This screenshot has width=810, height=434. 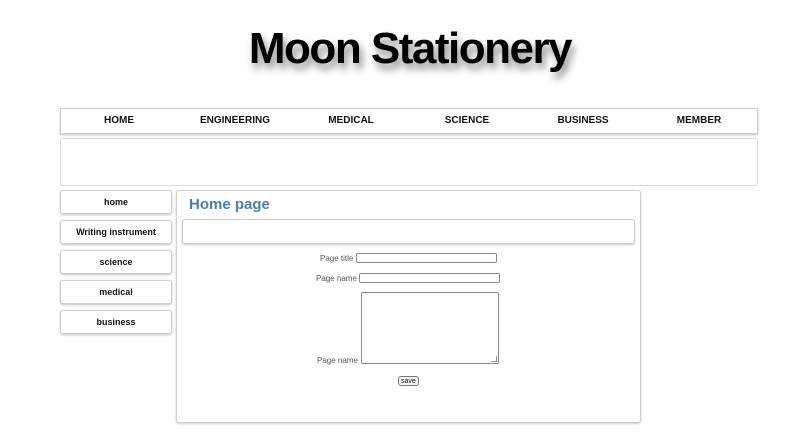 I want to click on side-item-writing-instrument: Writing instrument, so click(x=116, y=232).